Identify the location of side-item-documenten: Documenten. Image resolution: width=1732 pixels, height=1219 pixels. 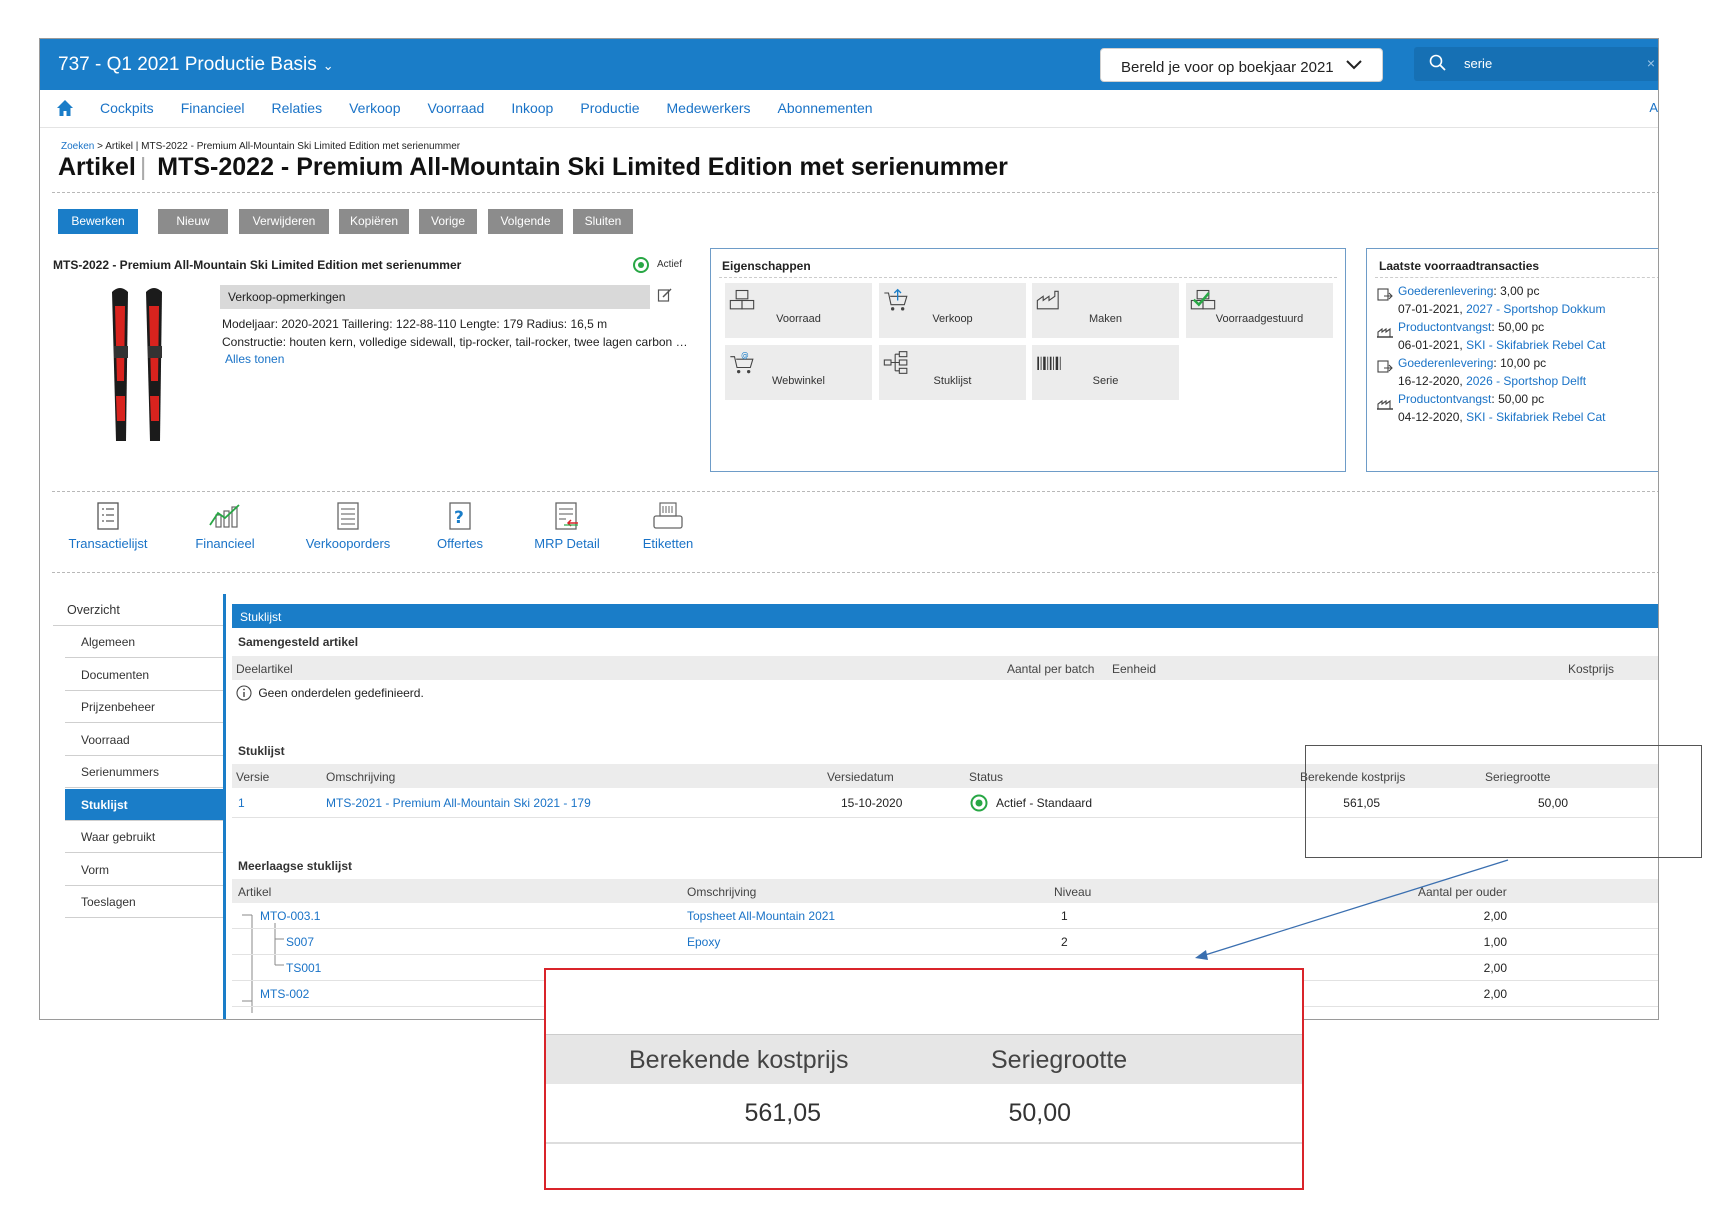
(145, 675).